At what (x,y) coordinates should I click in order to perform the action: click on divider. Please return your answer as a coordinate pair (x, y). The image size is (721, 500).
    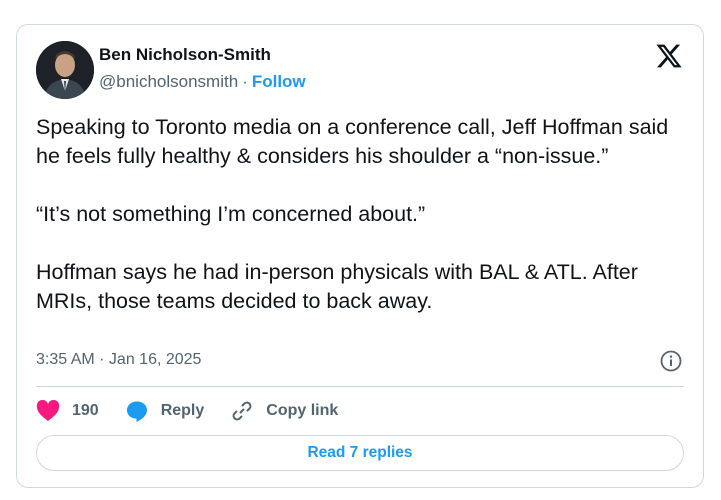
    Looking at the image, I should click on (360, 386).